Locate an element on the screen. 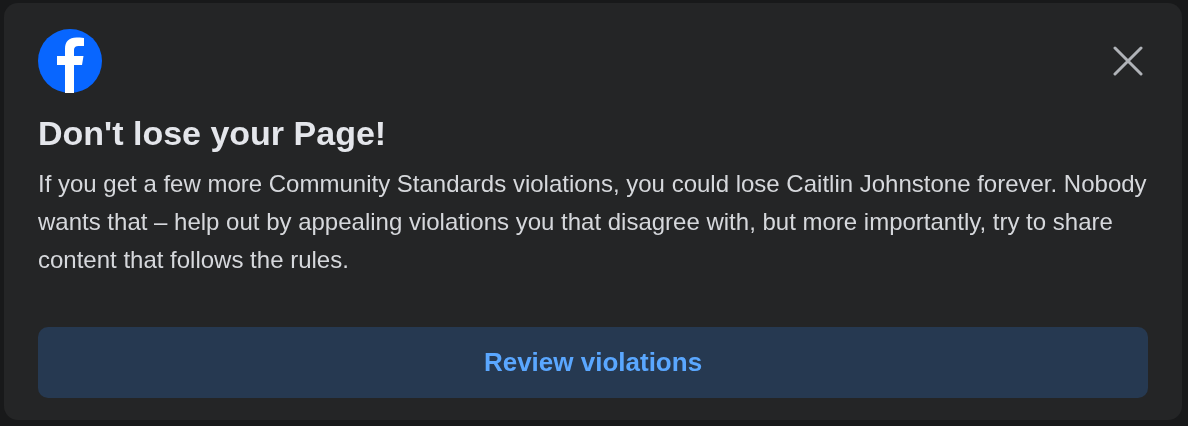  logo-icon is located at coordinates (70, 61).